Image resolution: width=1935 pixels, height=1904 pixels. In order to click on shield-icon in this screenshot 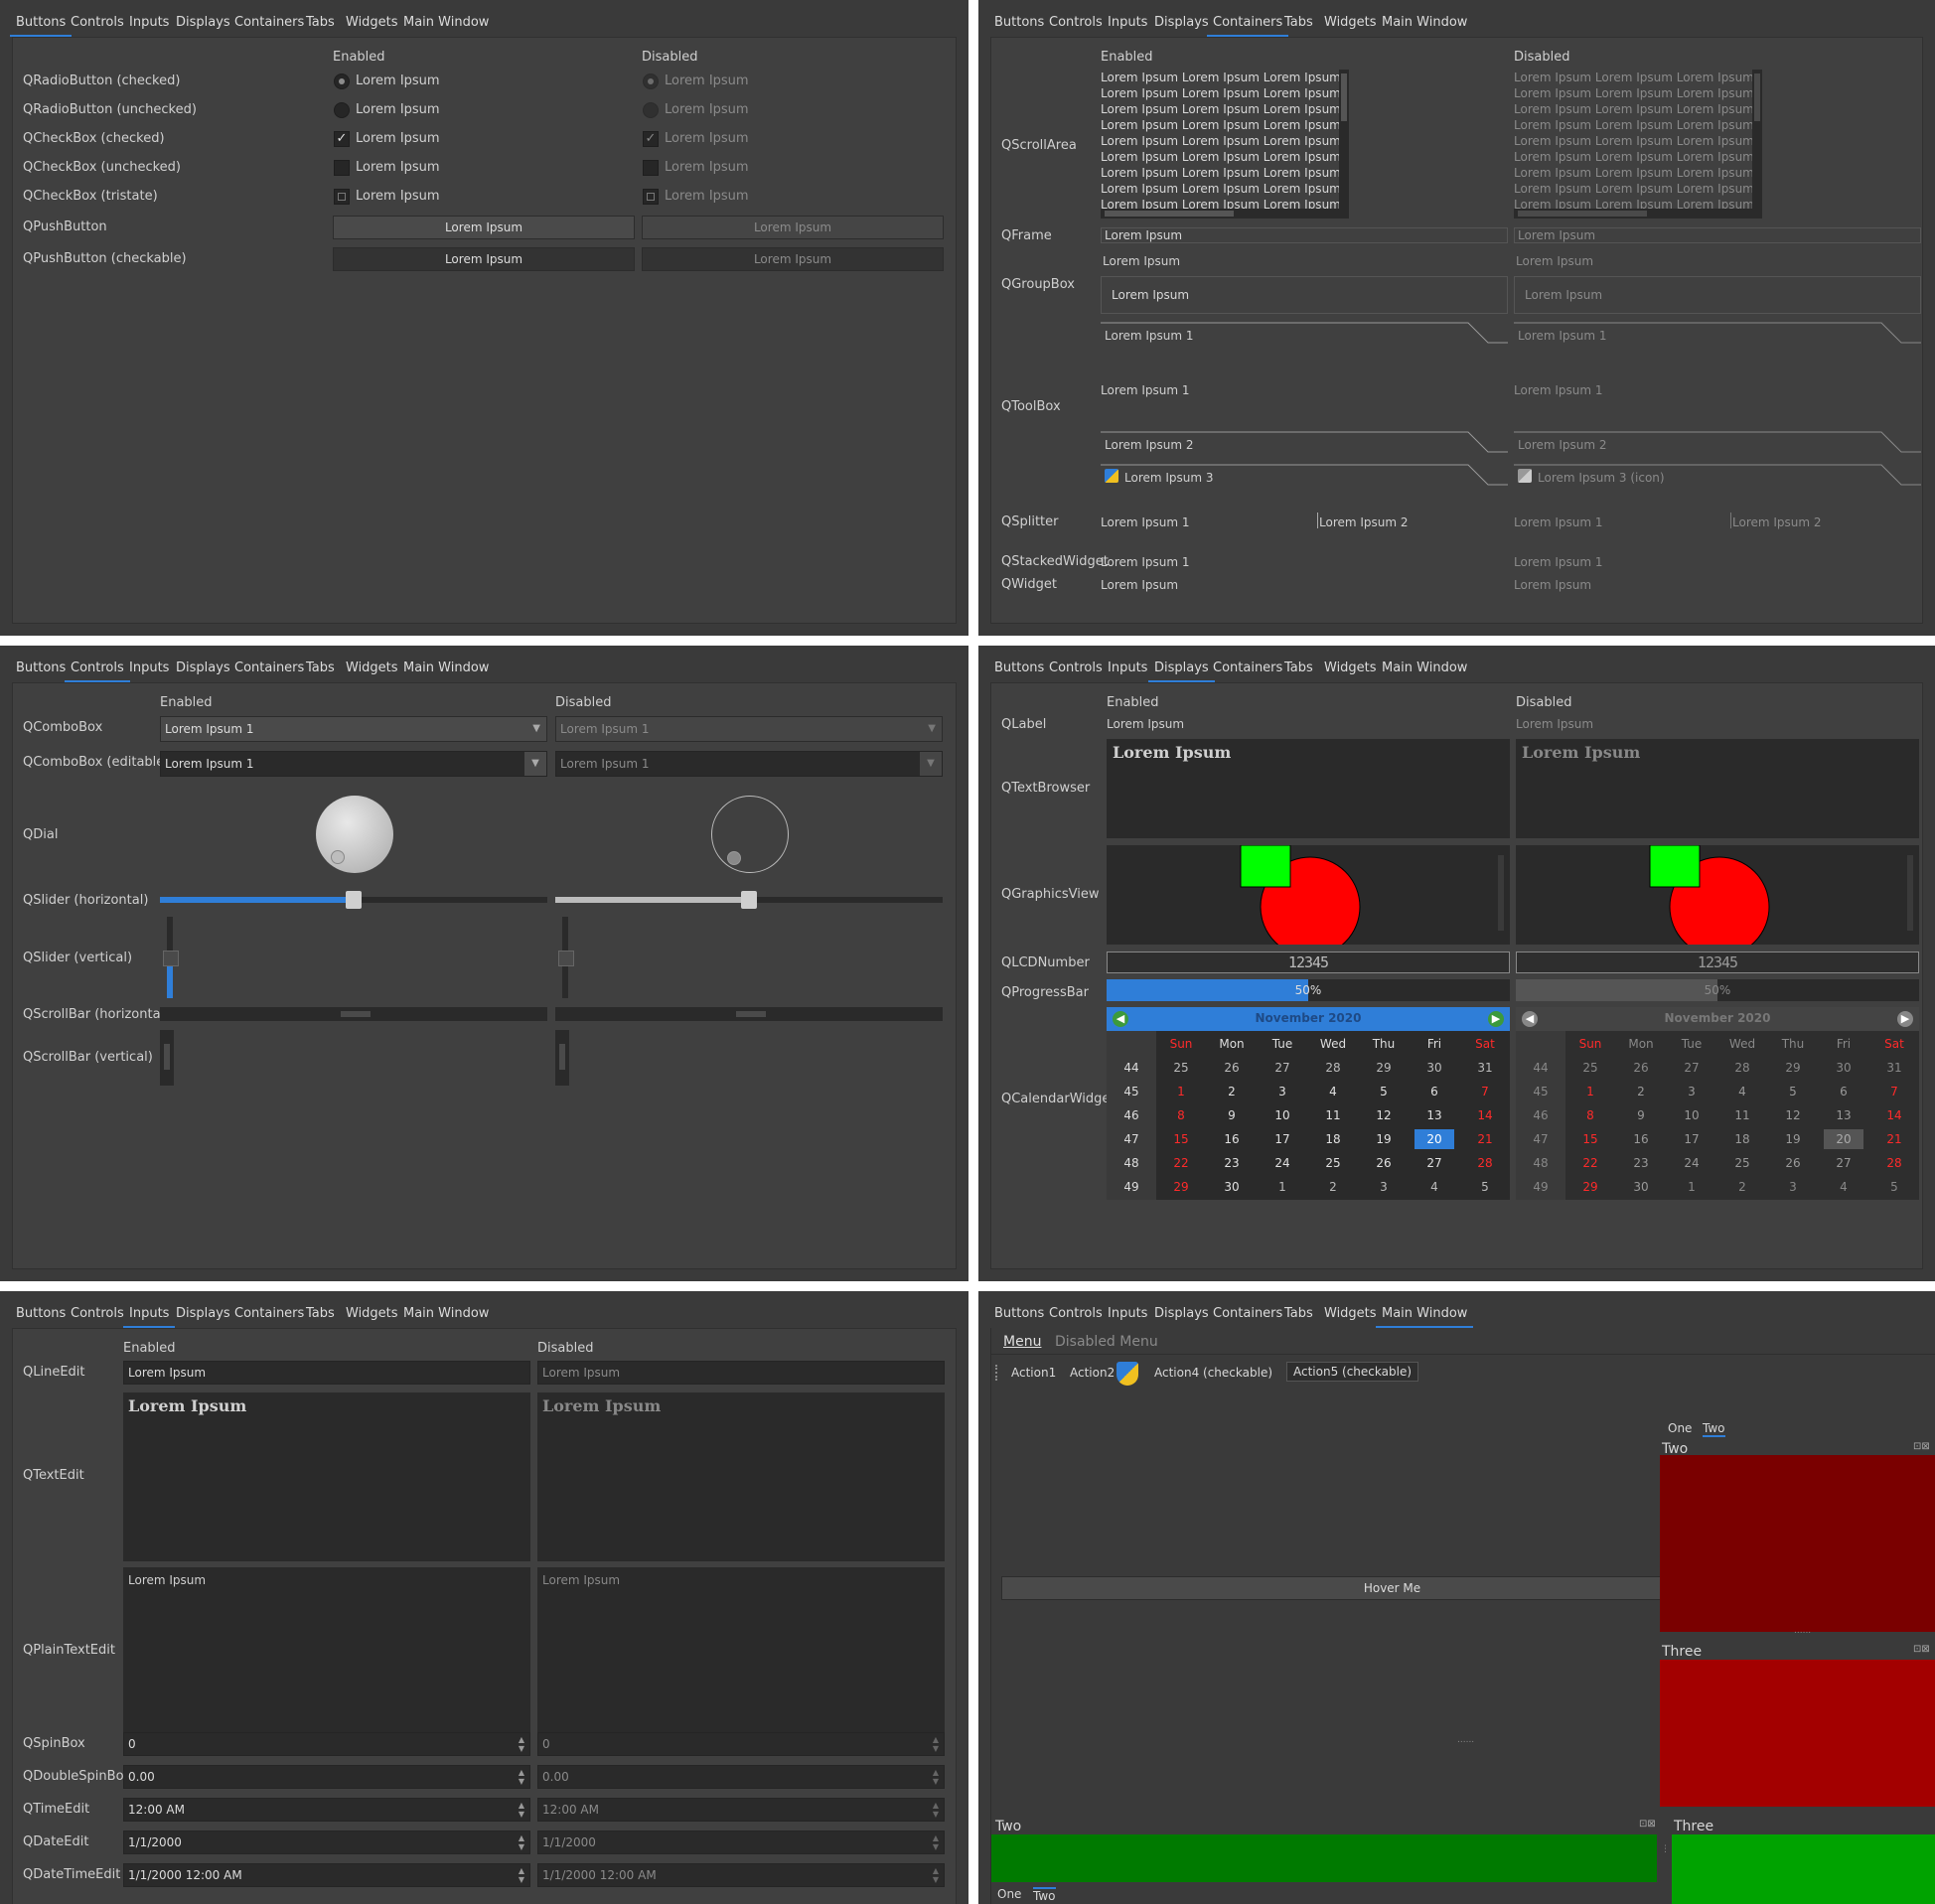, I will do `click(1127, 1374)`.